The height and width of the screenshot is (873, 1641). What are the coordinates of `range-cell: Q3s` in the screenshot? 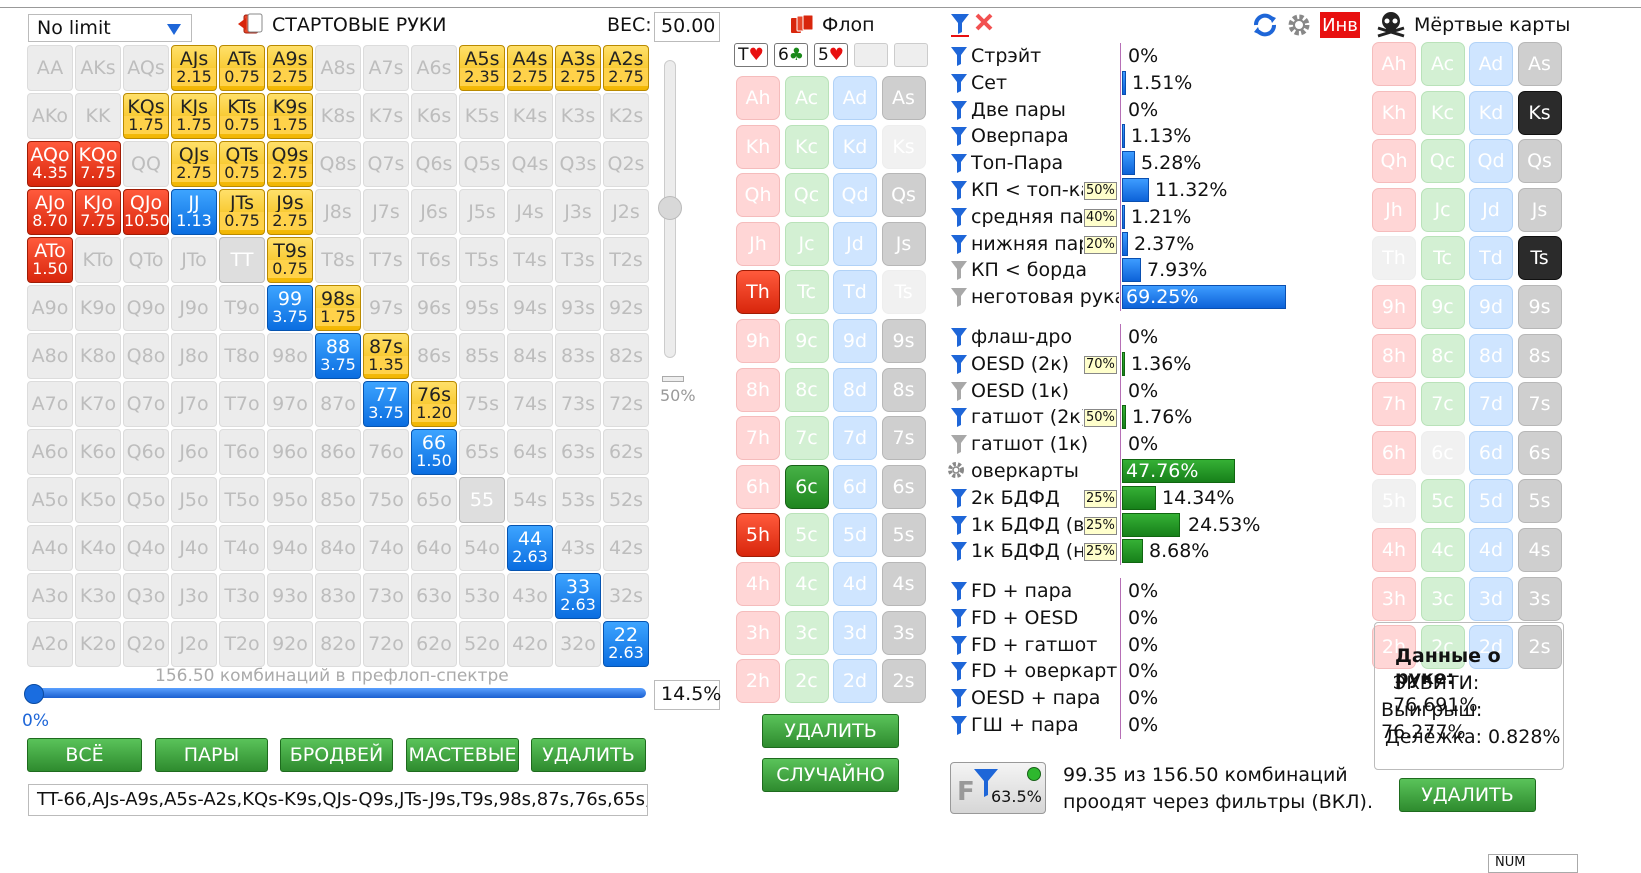 It's located at (578, 164).